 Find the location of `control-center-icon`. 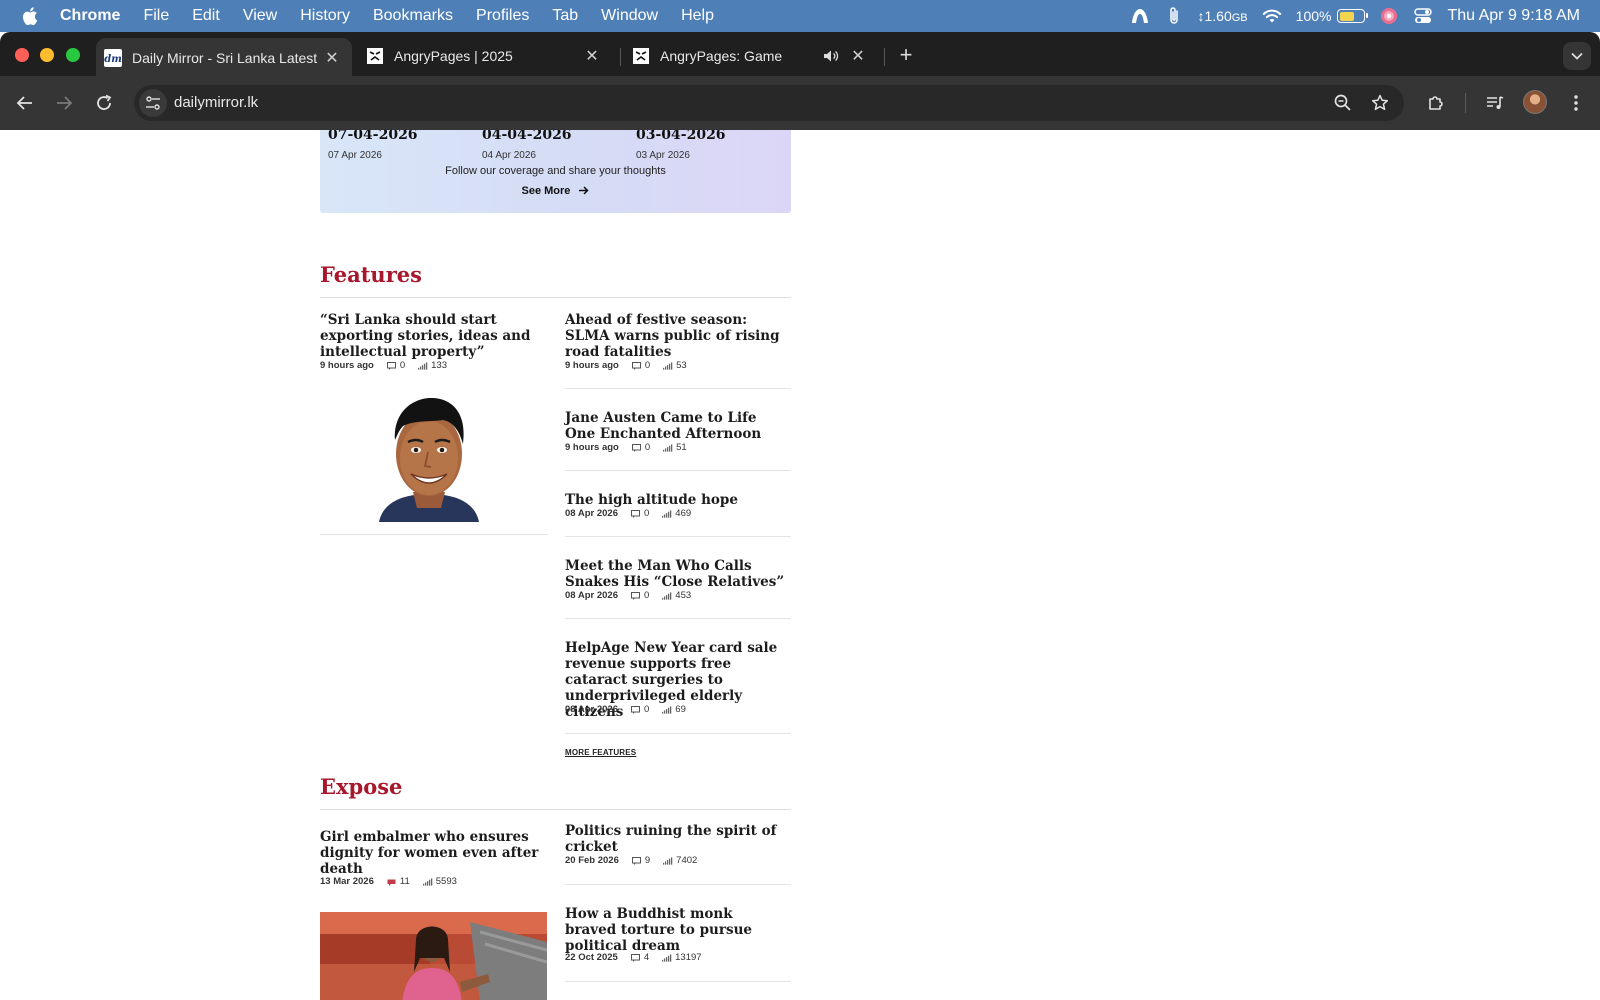

control-center-icon is located at coordinates (1423, 16).